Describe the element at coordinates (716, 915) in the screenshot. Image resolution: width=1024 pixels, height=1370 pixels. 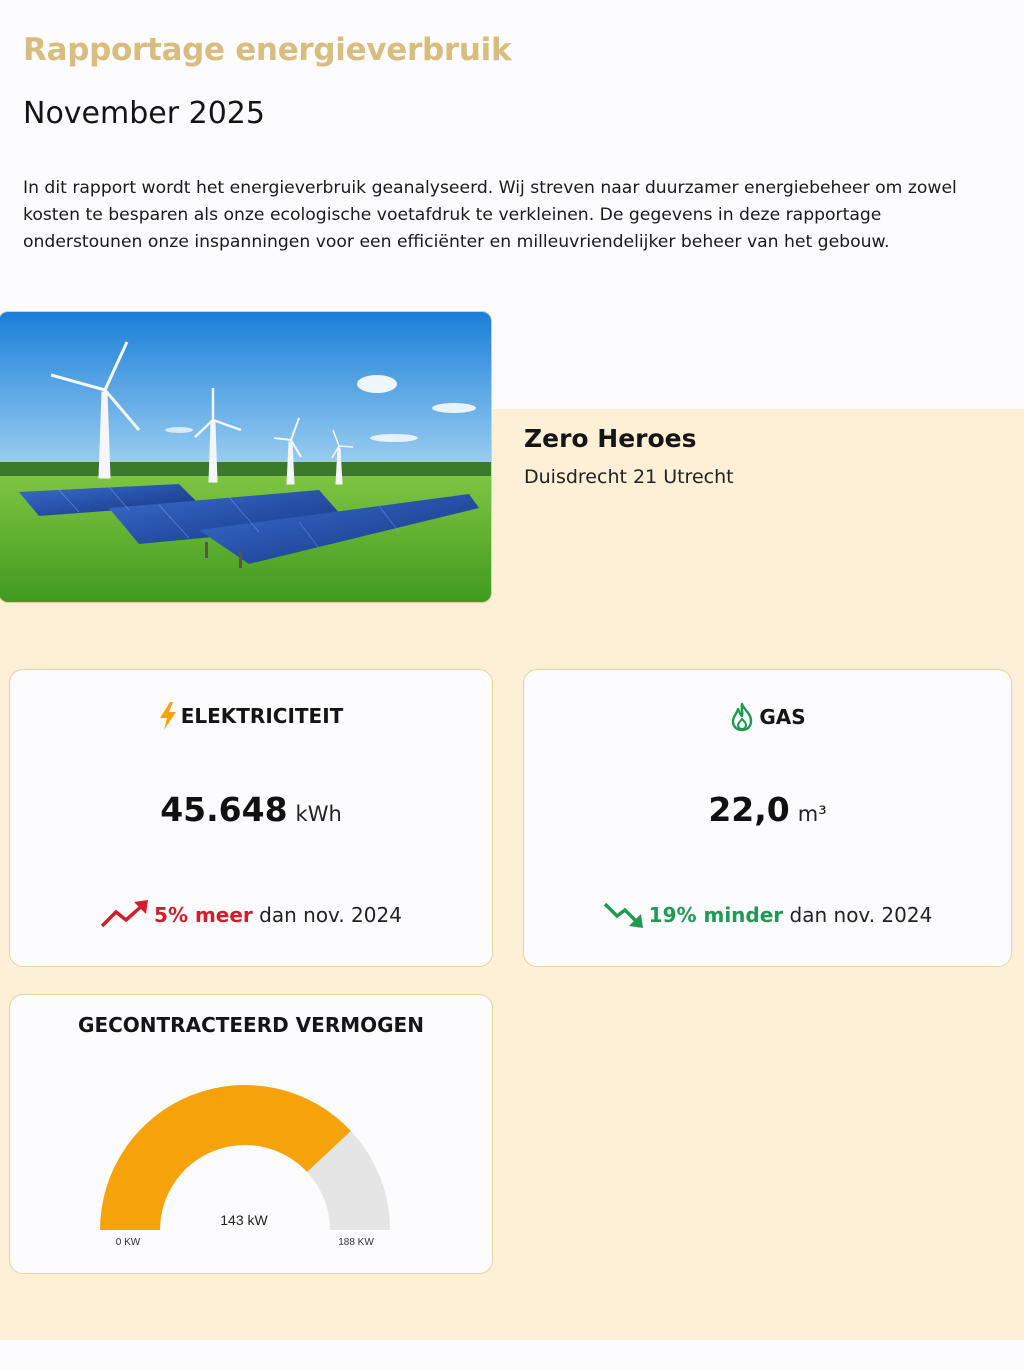
I see `gas-change: 19% minder` at that location.